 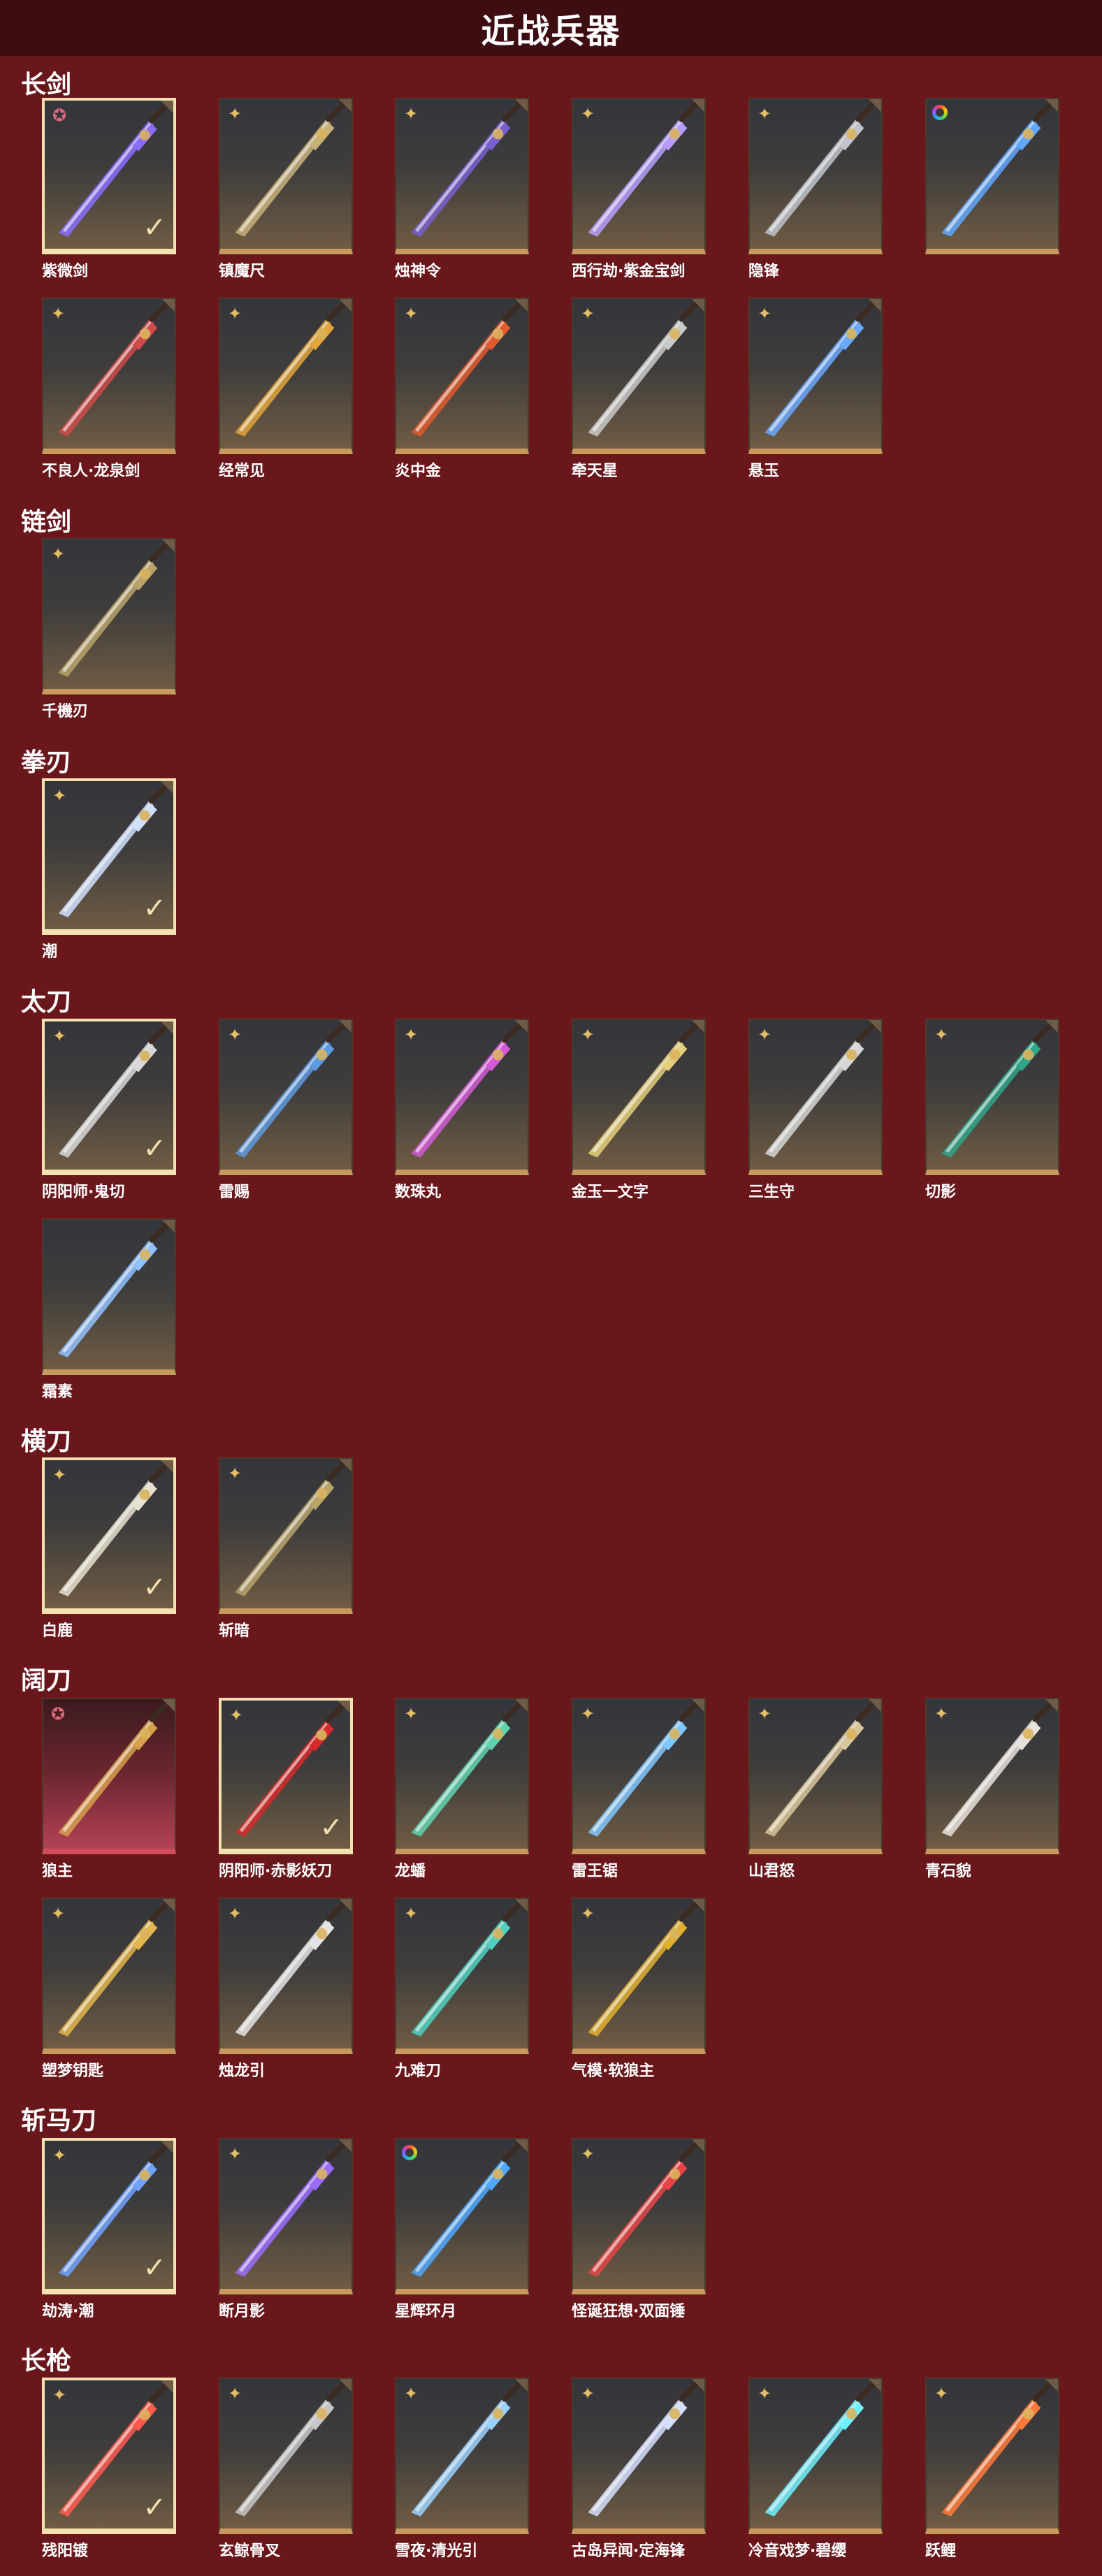 I want to click on weapon-card: ✪ 狼主, so click(x=109, y=1789).